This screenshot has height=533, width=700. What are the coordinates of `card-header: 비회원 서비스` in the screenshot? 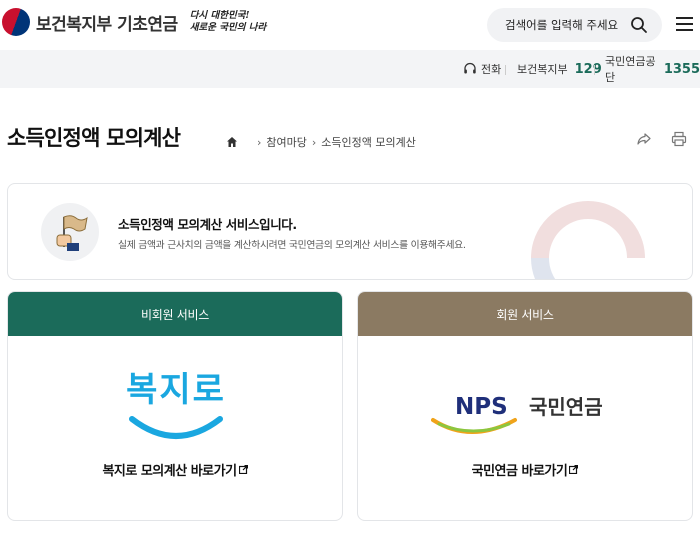 It's located at (175, 314).